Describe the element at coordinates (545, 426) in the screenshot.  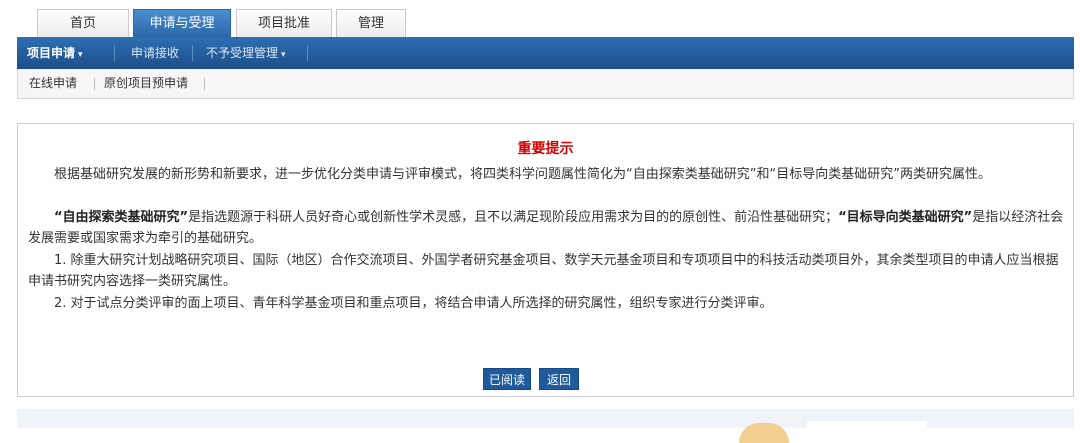
I see `footer-strip` at that location.